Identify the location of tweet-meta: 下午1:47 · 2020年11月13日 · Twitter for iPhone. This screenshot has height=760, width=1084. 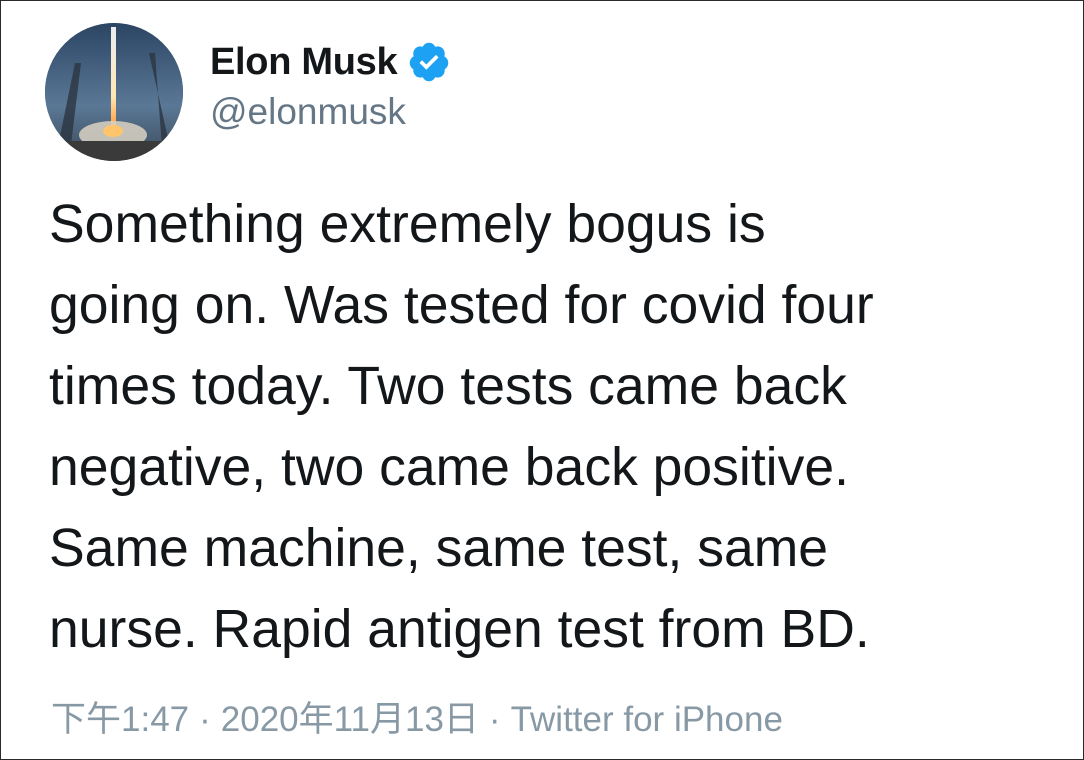
(417, 720).